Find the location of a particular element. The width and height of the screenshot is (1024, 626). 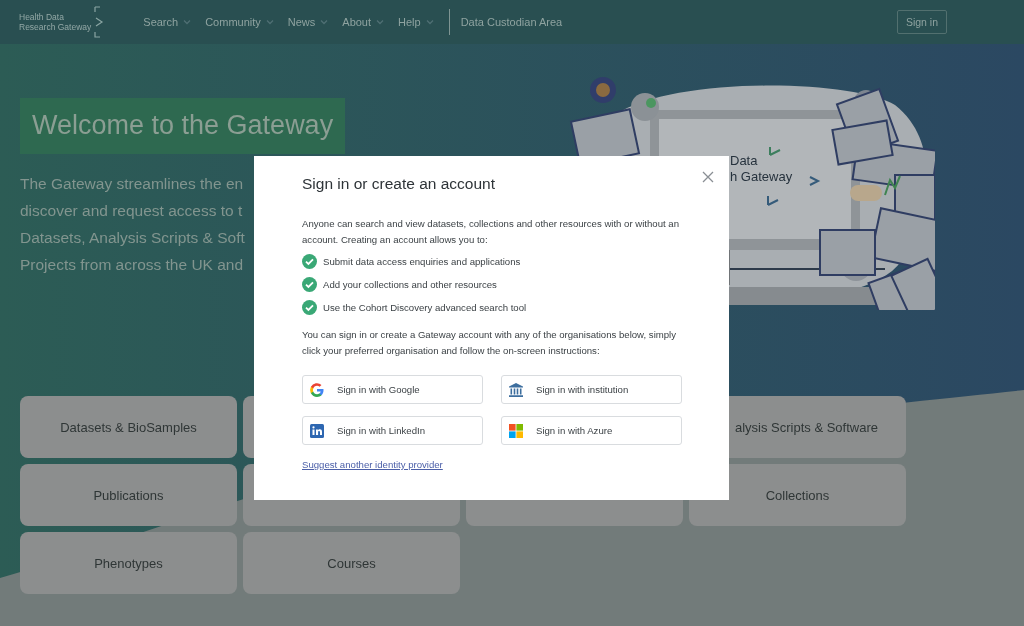

category-tile: Datasets & BioSamples is located at coordinates (128, 427).